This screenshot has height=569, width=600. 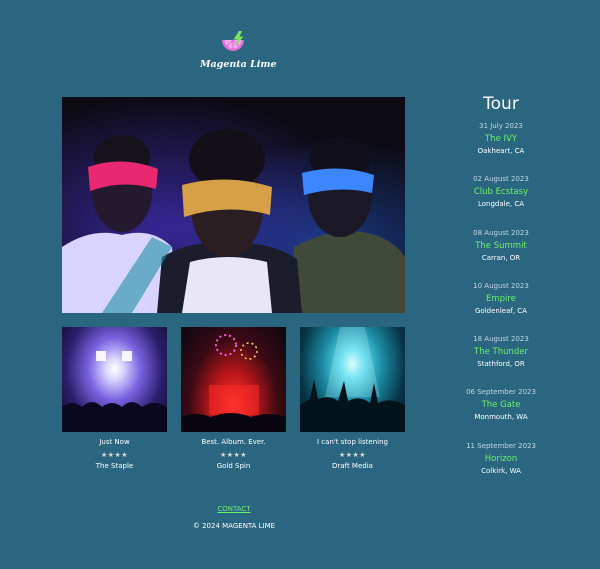 I want to click on brand-name: Magenta Lime, so click(x=238, y=64).